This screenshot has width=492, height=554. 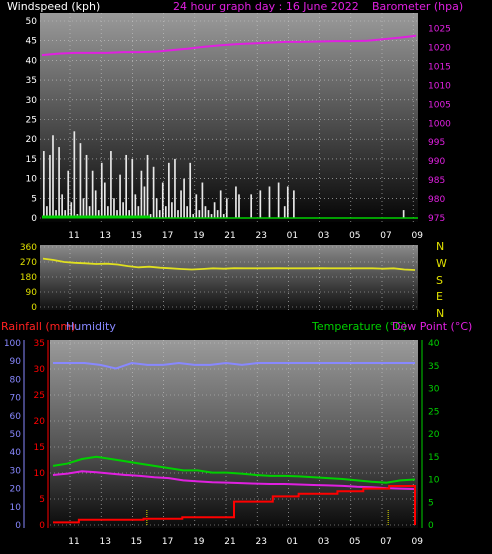 What do you see at coordinates (16, 417) in the screenshot?
I see `y-humidity-tick-label: 60` at bounding box center [16, 417].